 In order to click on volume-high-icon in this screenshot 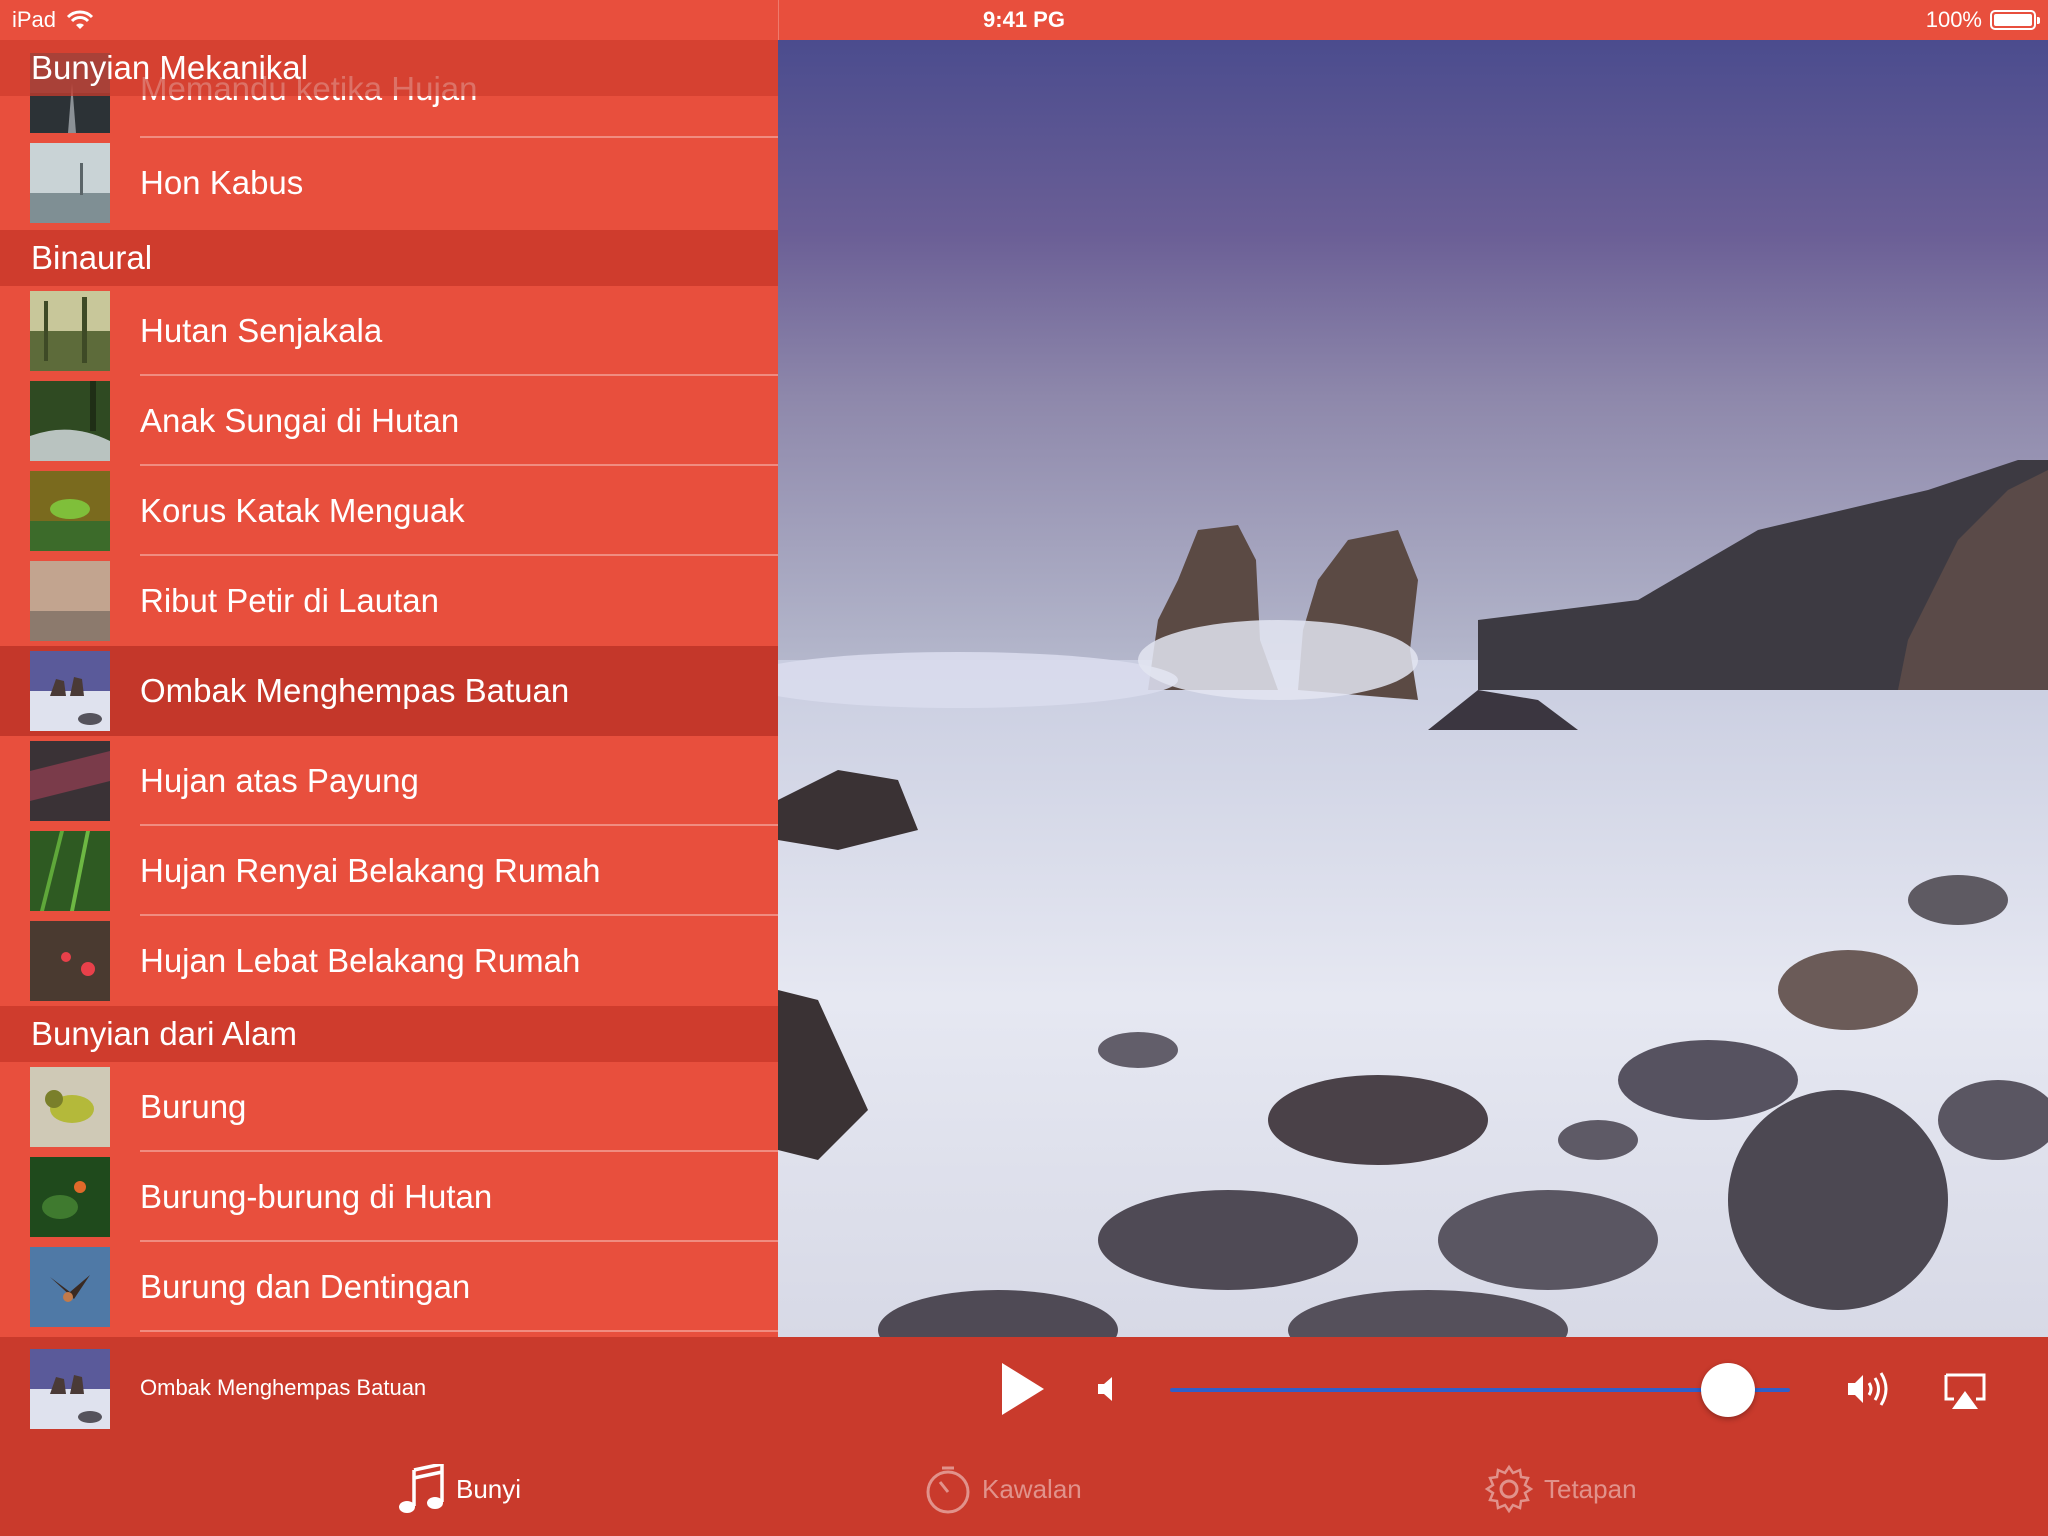, I will do `click(1868, 1389)`.